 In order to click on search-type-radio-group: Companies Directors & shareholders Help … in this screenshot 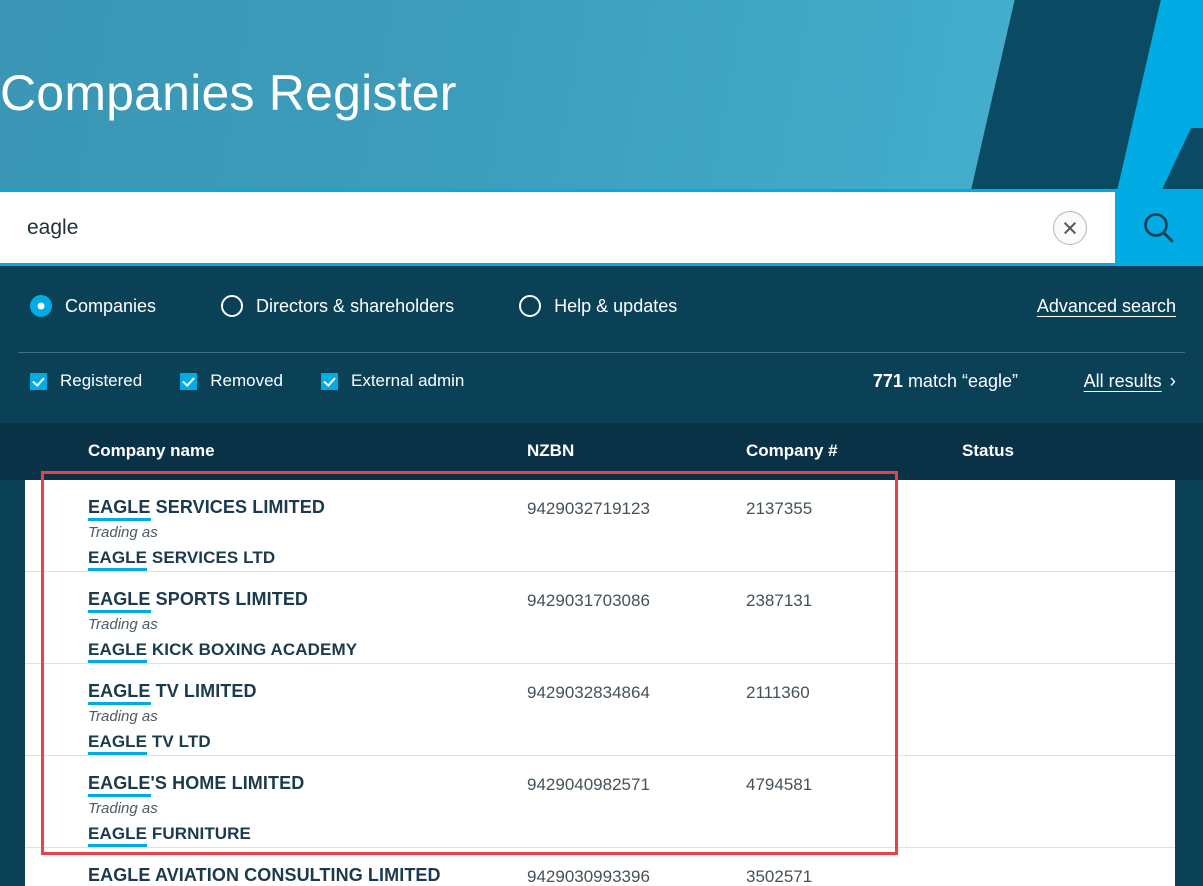, I will do `click(386, 306)`.